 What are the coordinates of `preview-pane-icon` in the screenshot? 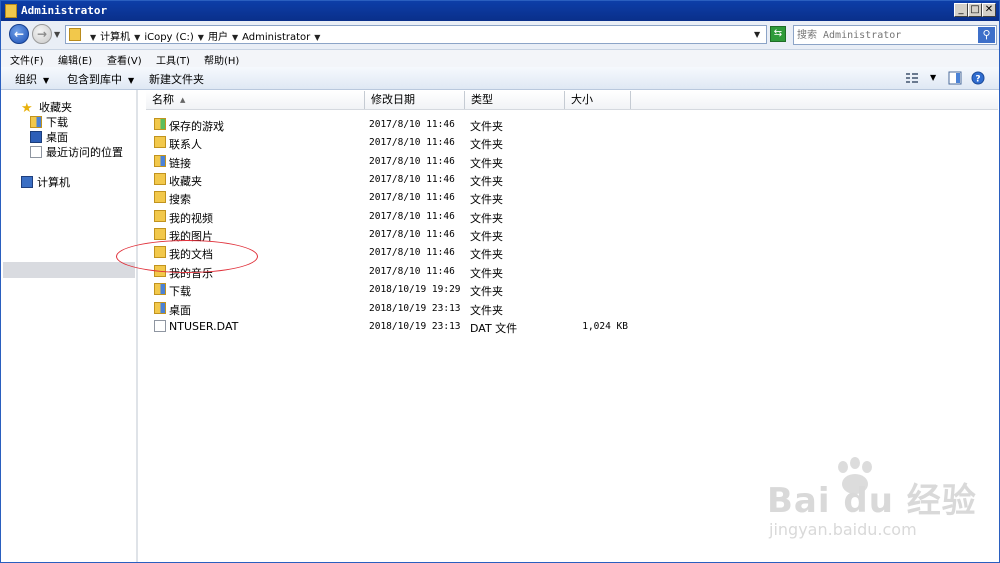 It's located at (955, 78).